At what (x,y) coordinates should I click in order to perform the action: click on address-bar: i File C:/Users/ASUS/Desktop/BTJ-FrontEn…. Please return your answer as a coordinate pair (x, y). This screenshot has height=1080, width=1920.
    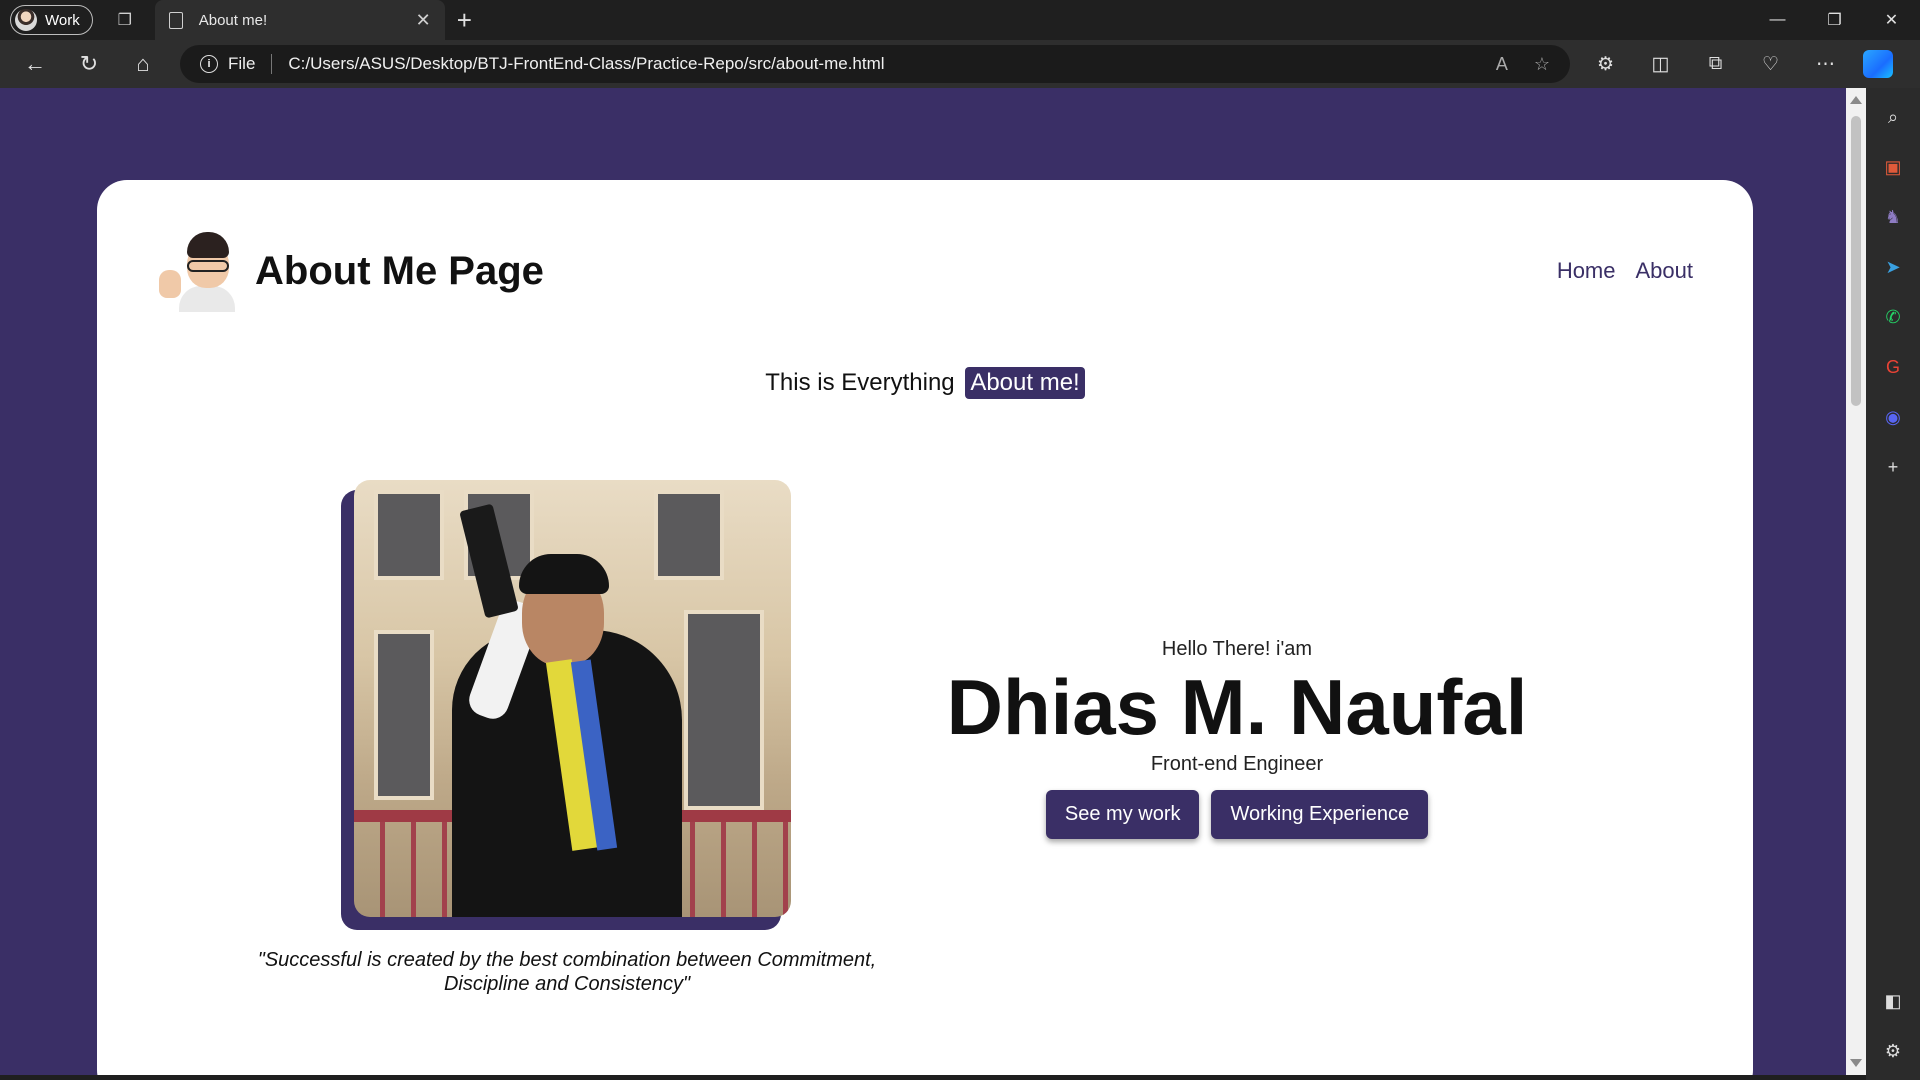
    Looking at the image, I should click on (875, 64).